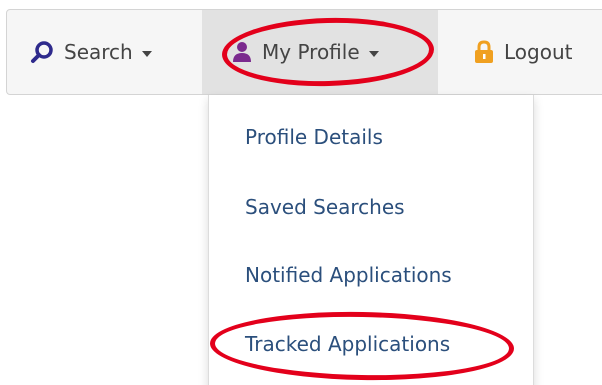 The width and height of the screenshot is (602, 385). Describe the element at coordinates (347, 344) in the screenshot. I see `menu-item-tracked-applications: Tracked Applications` at that location.